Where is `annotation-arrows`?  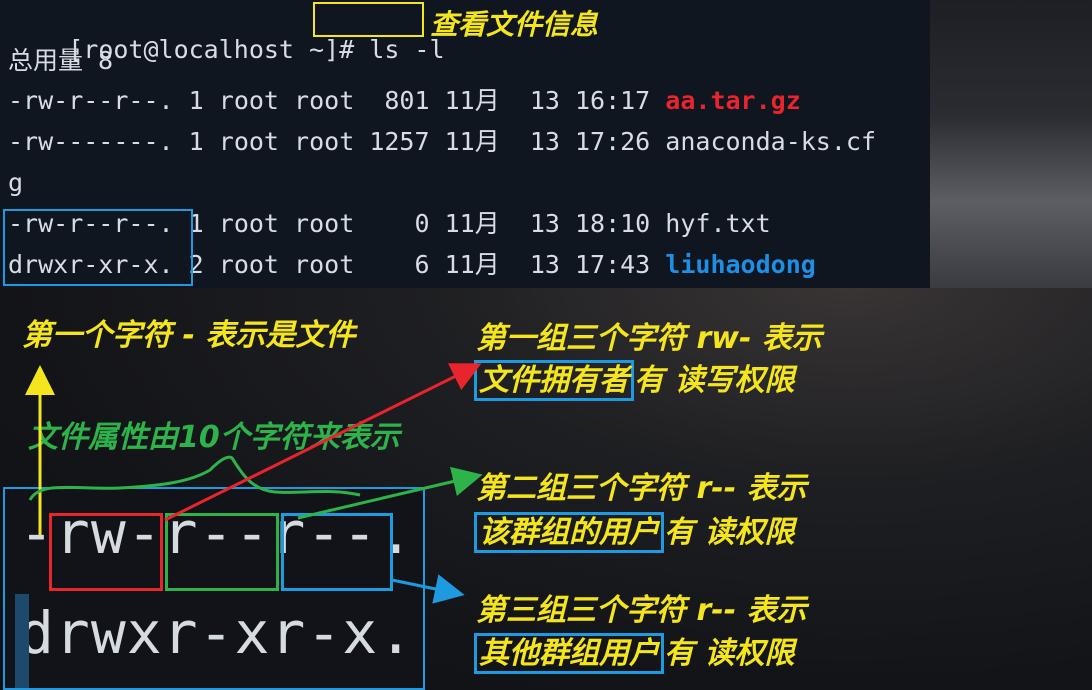 annotation-arrows is located at coordinates (254, 483).